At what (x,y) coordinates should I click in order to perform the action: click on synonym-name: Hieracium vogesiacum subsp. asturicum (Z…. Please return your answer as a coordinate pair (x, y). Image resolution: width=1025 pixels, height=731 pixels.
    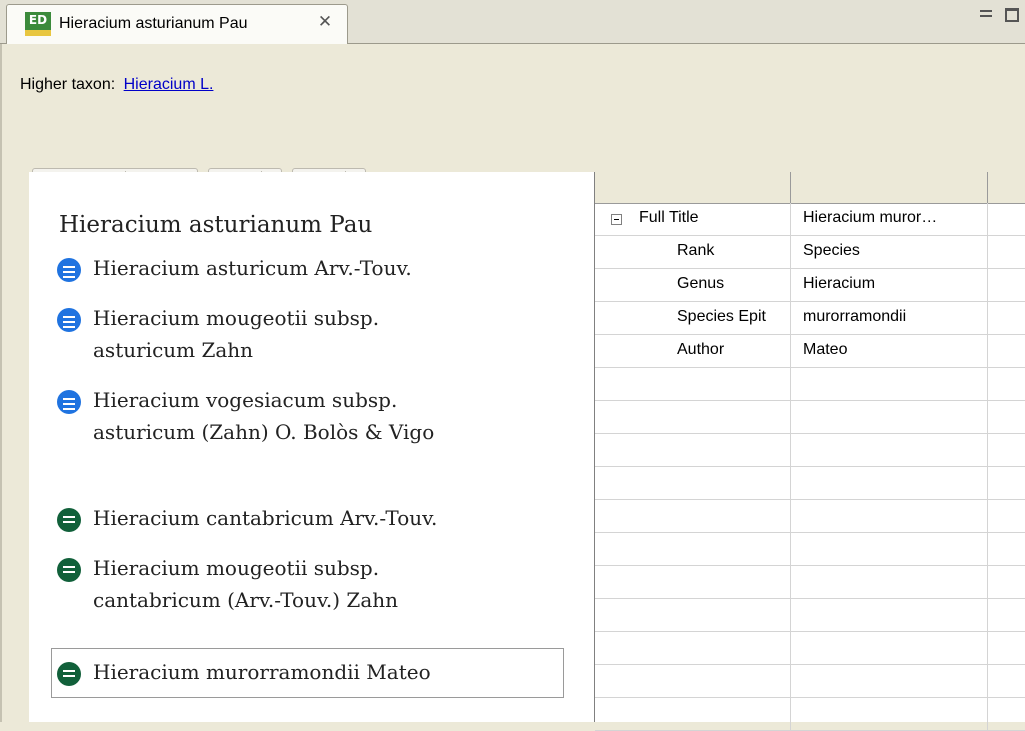
    Looking at the image, I should click on (264, 416).